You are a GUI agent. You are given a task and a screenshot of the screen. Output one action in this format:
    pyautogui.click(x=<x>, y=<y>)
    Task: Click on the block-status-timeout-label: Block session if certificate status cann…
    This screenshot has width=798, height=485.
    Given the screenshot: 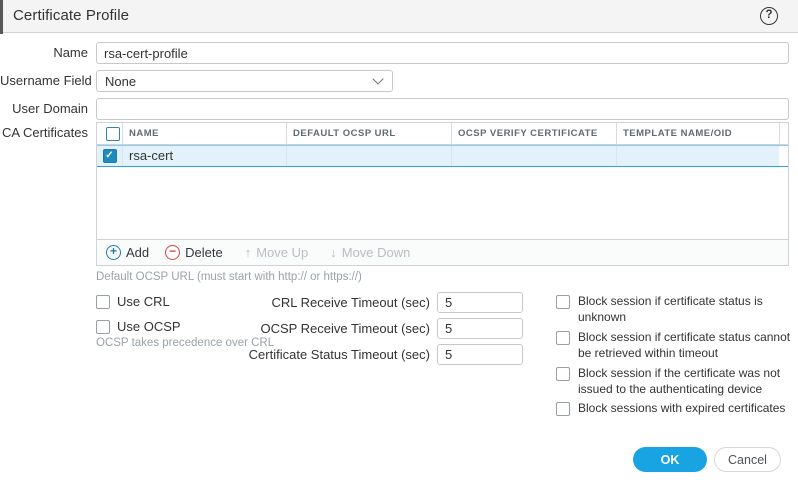 What is the action you would take?
    pyautogui.click(x=684, y=345)
    